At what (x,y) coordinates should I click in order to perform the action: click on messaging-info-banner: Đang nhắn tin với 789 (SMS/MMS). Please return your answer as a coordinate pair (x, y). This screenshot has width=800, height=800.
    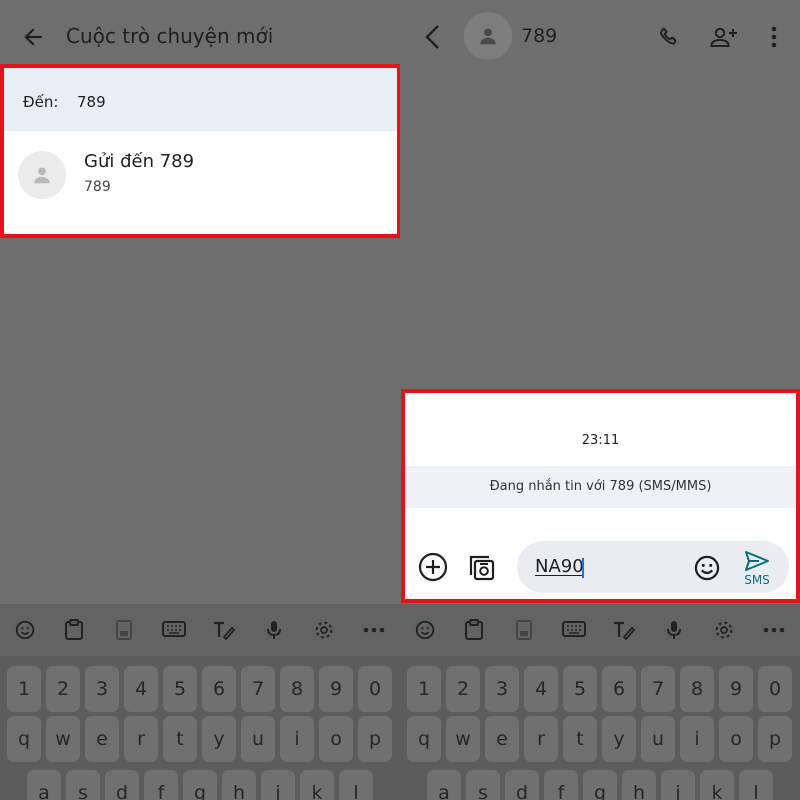
    Looking at the image, I should click on (600, 487).